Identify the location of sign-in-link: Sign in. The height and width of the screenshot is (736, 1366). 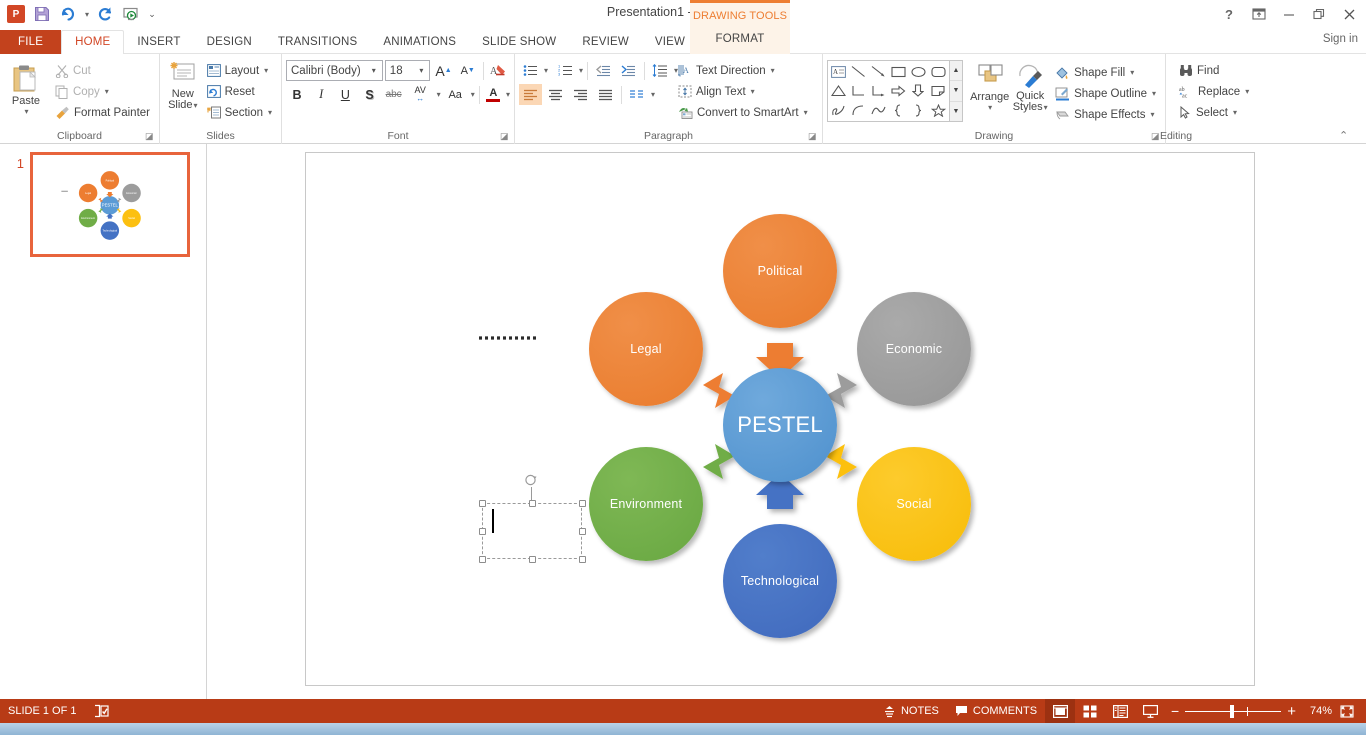
(1340, 39).